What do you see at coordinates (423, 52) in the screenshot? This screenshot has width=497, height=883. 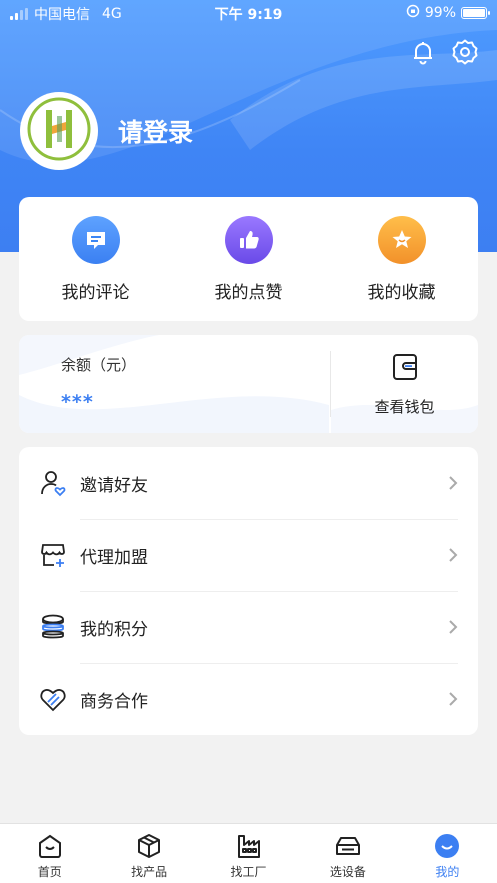 I see `bell-icon` at bounding box center [423, 52].